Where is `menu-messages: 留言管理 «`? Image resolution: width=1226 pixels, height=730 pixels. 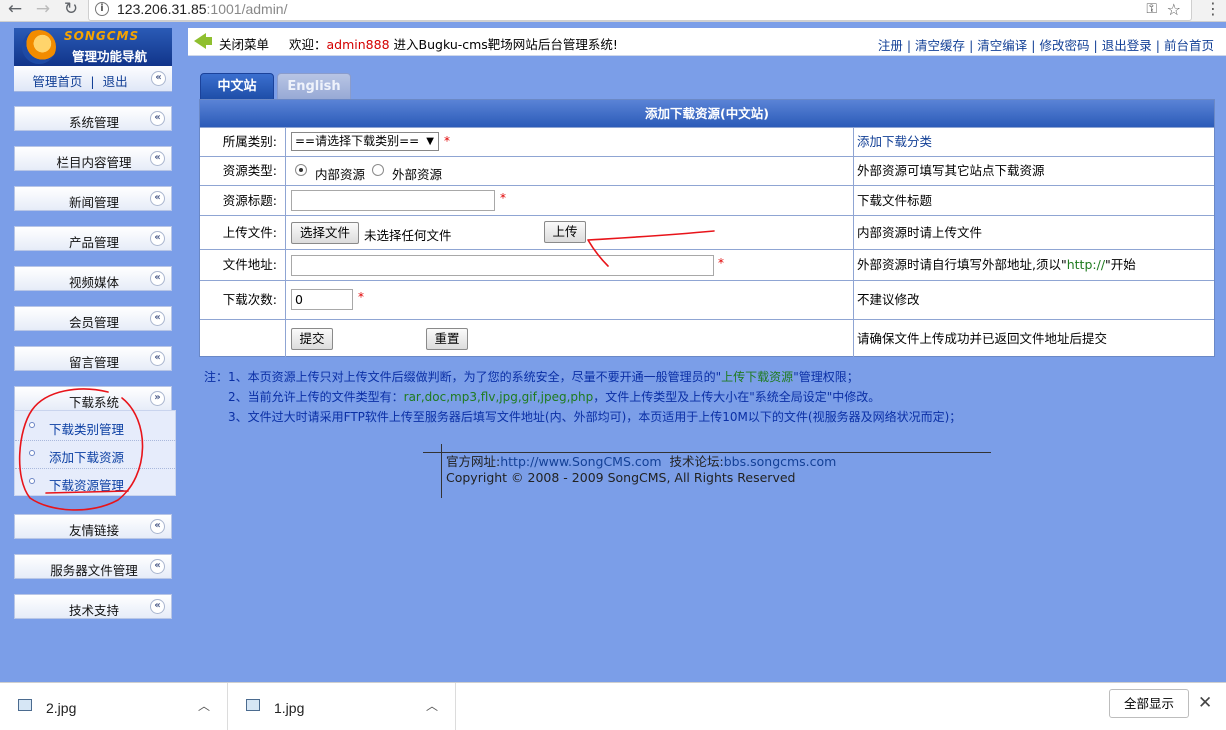
menu-messages: 留言管理 « is located at coordinates (93, 358).